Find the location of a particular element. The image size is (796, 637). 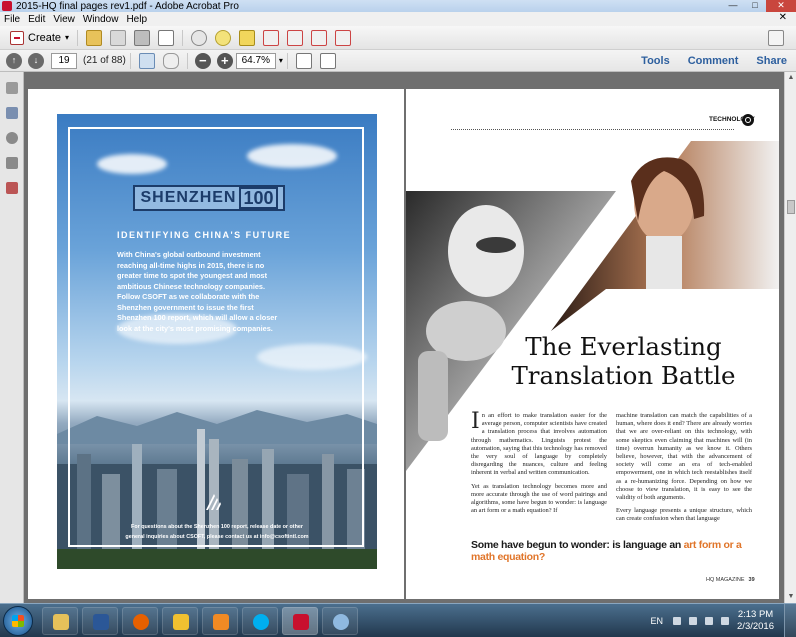

sign-icon is located at coordinates (271, 37).